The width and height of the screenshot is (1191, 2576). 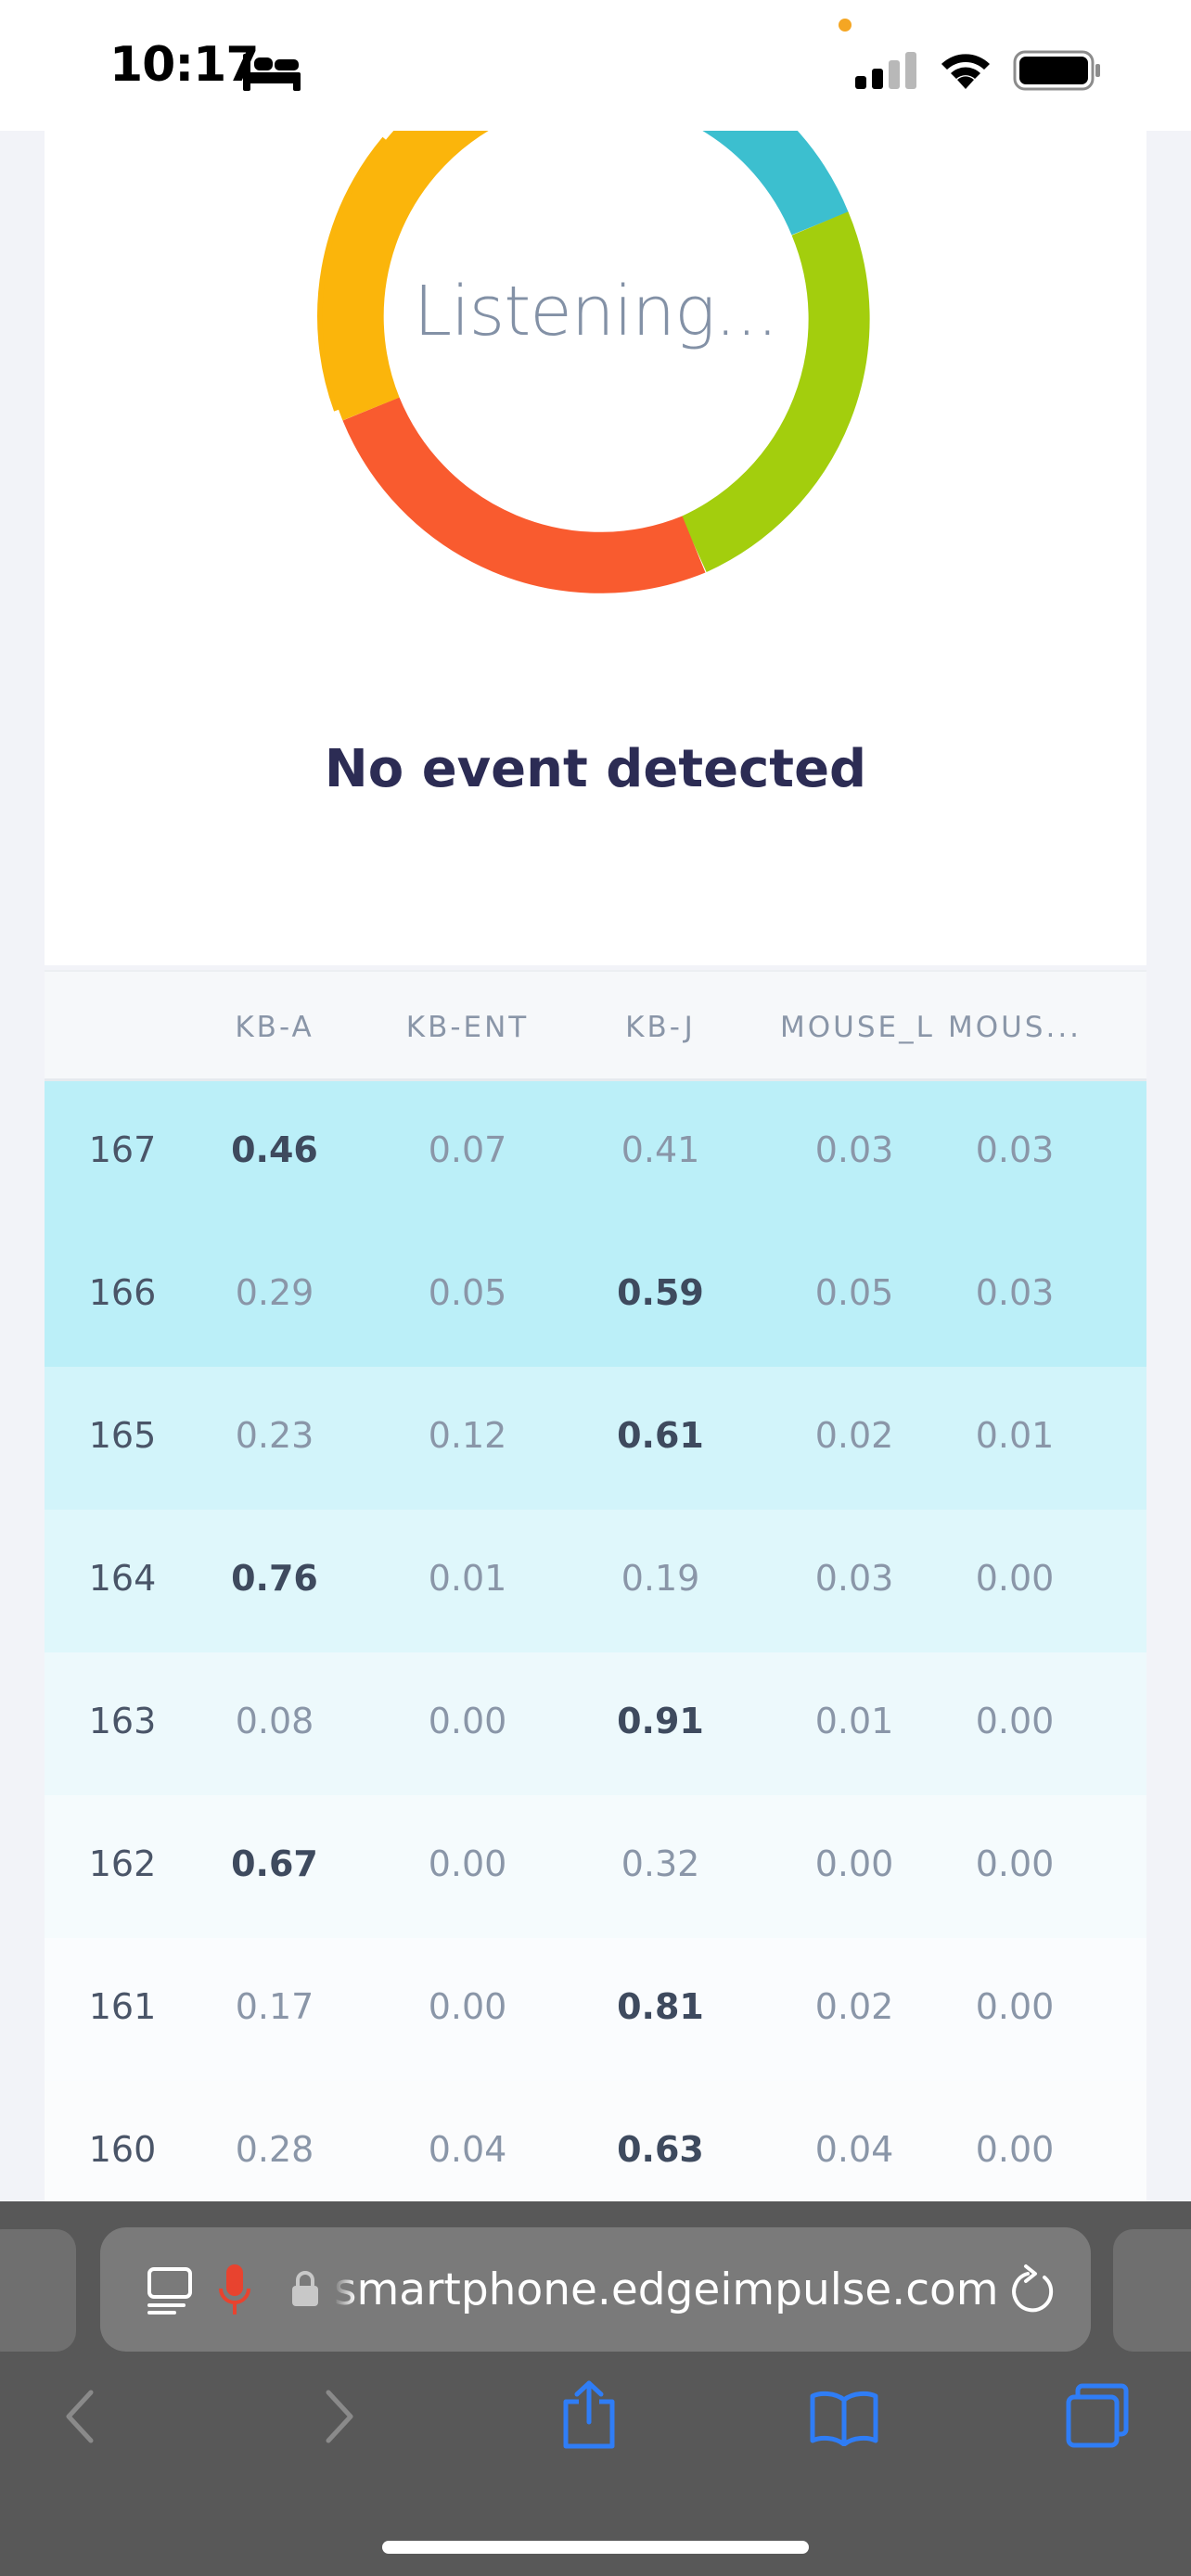 What do you see at coordinates (467, 1435) in the screenshot?
I see `score-cell: 0.12` at bounding box center [467, 1435].